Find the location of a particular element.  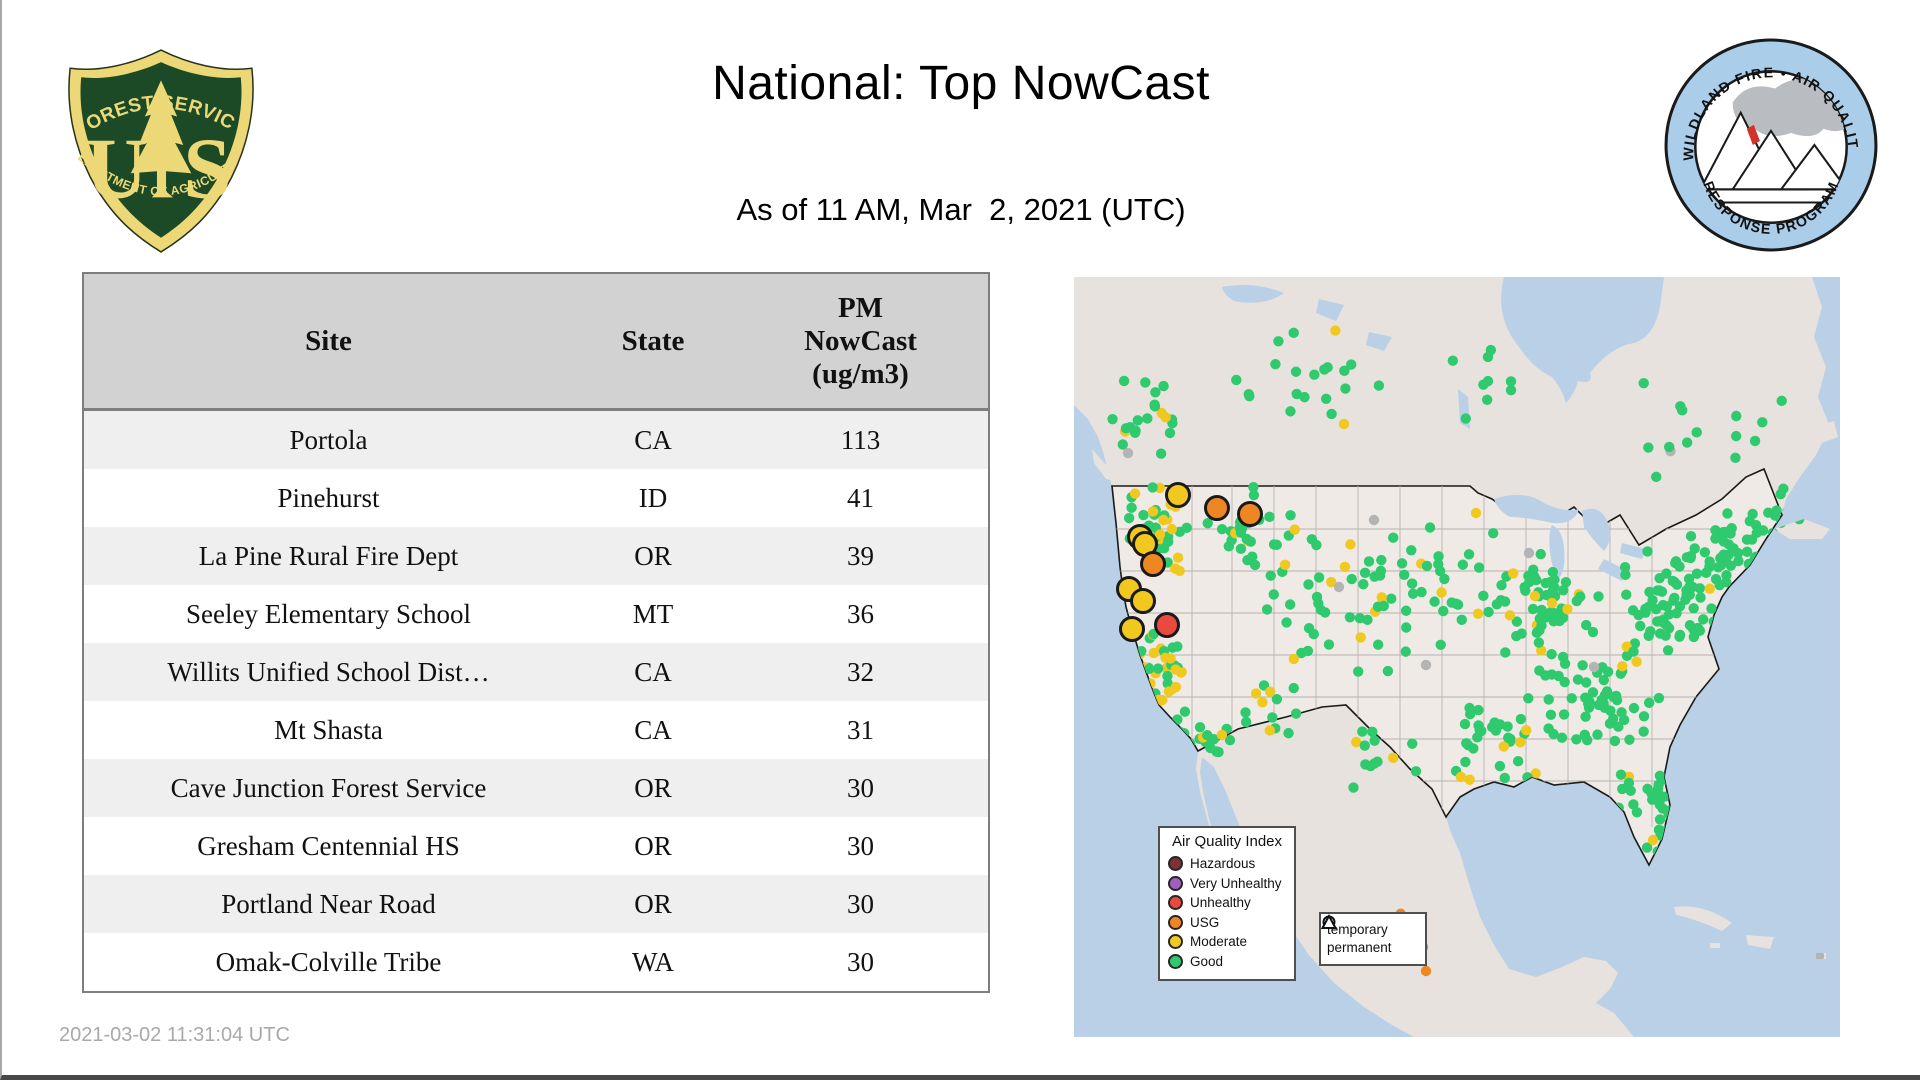

table-header-row: Site State PM NowCast (ug/m3) is located at coordinates (536, 342).